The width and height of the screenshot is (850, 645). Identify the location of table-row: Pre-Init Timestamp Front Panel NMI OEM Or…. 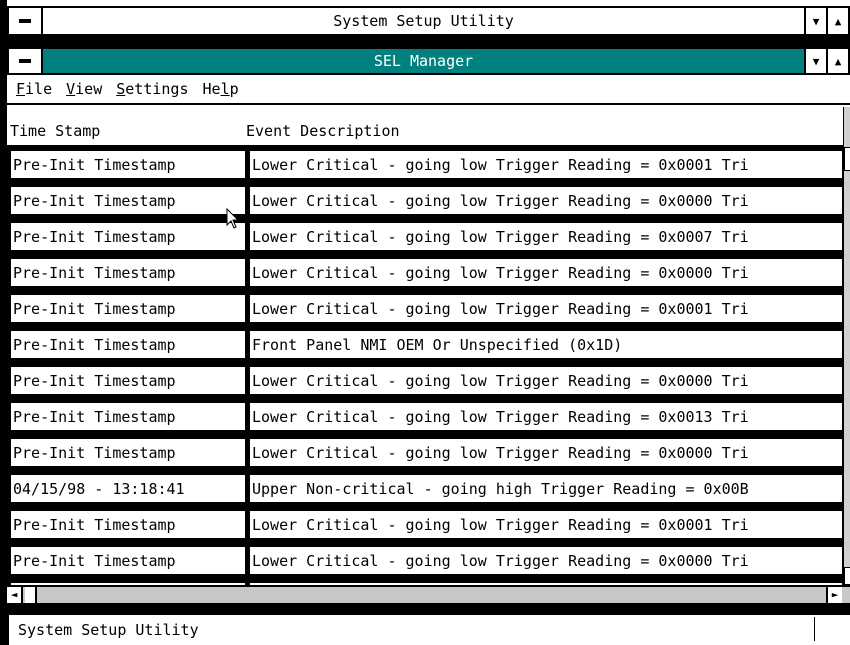
(425, 345).